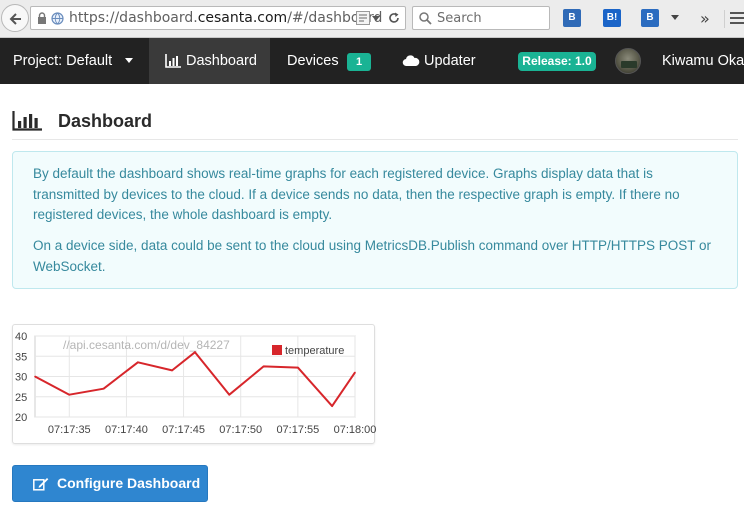 The height and width of the screenshot is (507, 744). What do you see at coordinates (297, 430) in the screenshot?
I see `x-tick-label: 07:17:55` at bounding box center [297, 430].